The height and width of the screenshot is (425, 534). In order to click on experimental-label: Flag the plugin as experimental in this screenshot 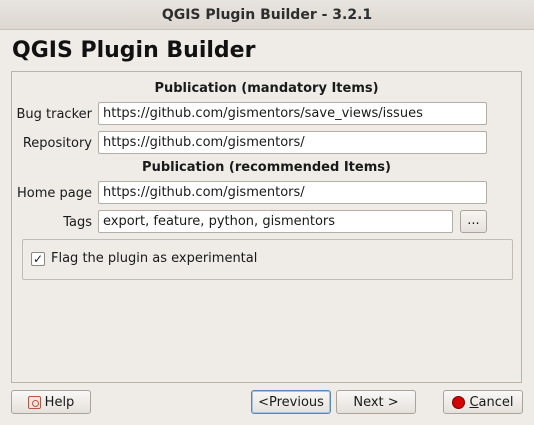, I will do `click(154, 258)`.